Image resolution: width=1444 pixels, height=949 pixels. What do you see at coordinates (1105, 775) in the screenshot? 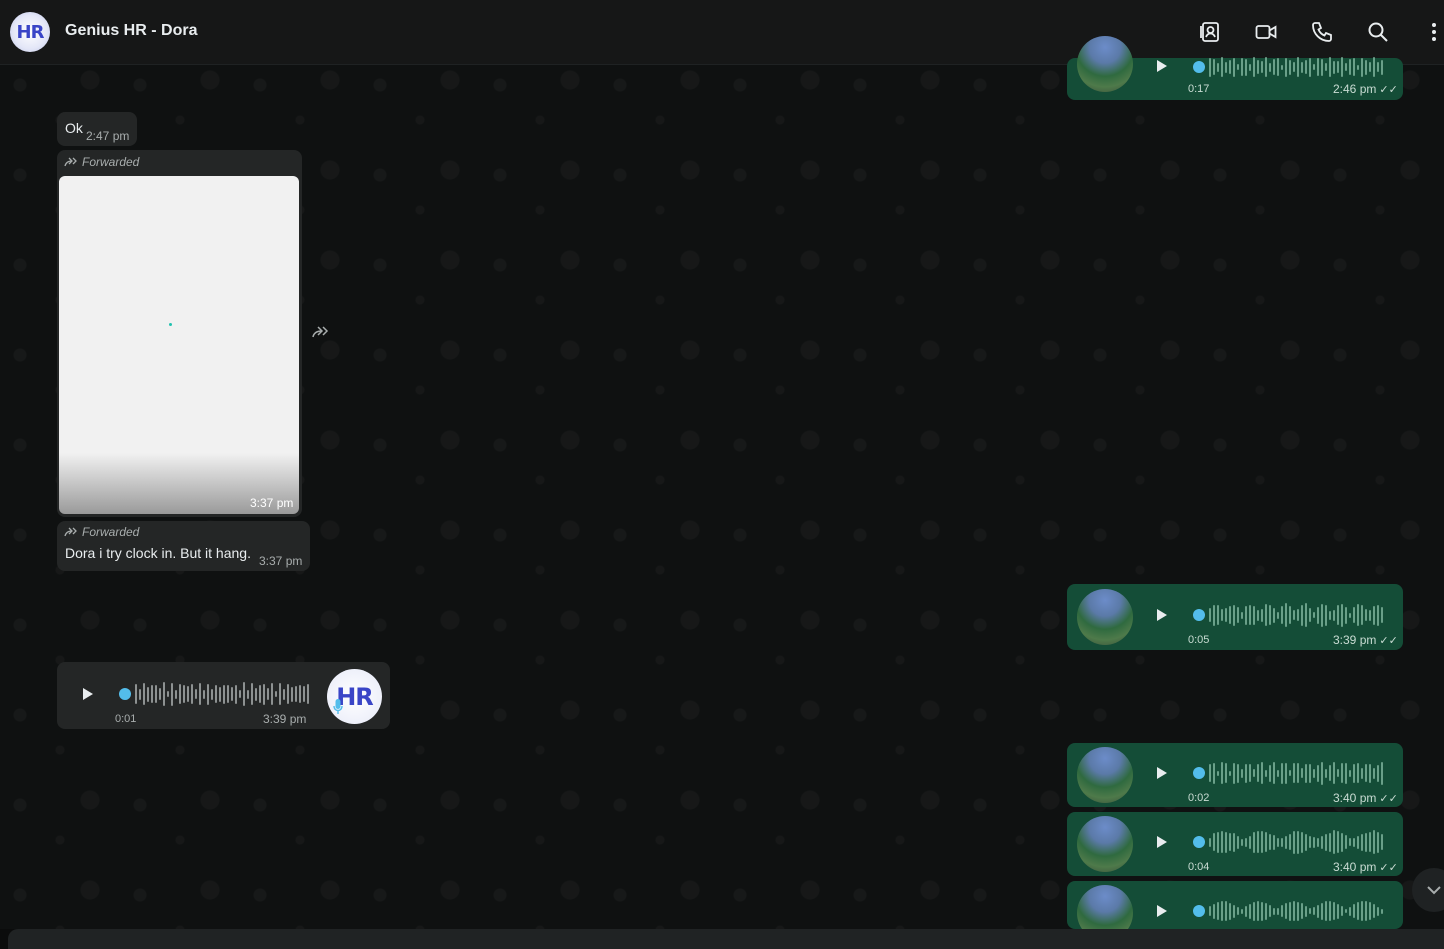
I see `sender-avatar` at bounding box center [1105, 775].